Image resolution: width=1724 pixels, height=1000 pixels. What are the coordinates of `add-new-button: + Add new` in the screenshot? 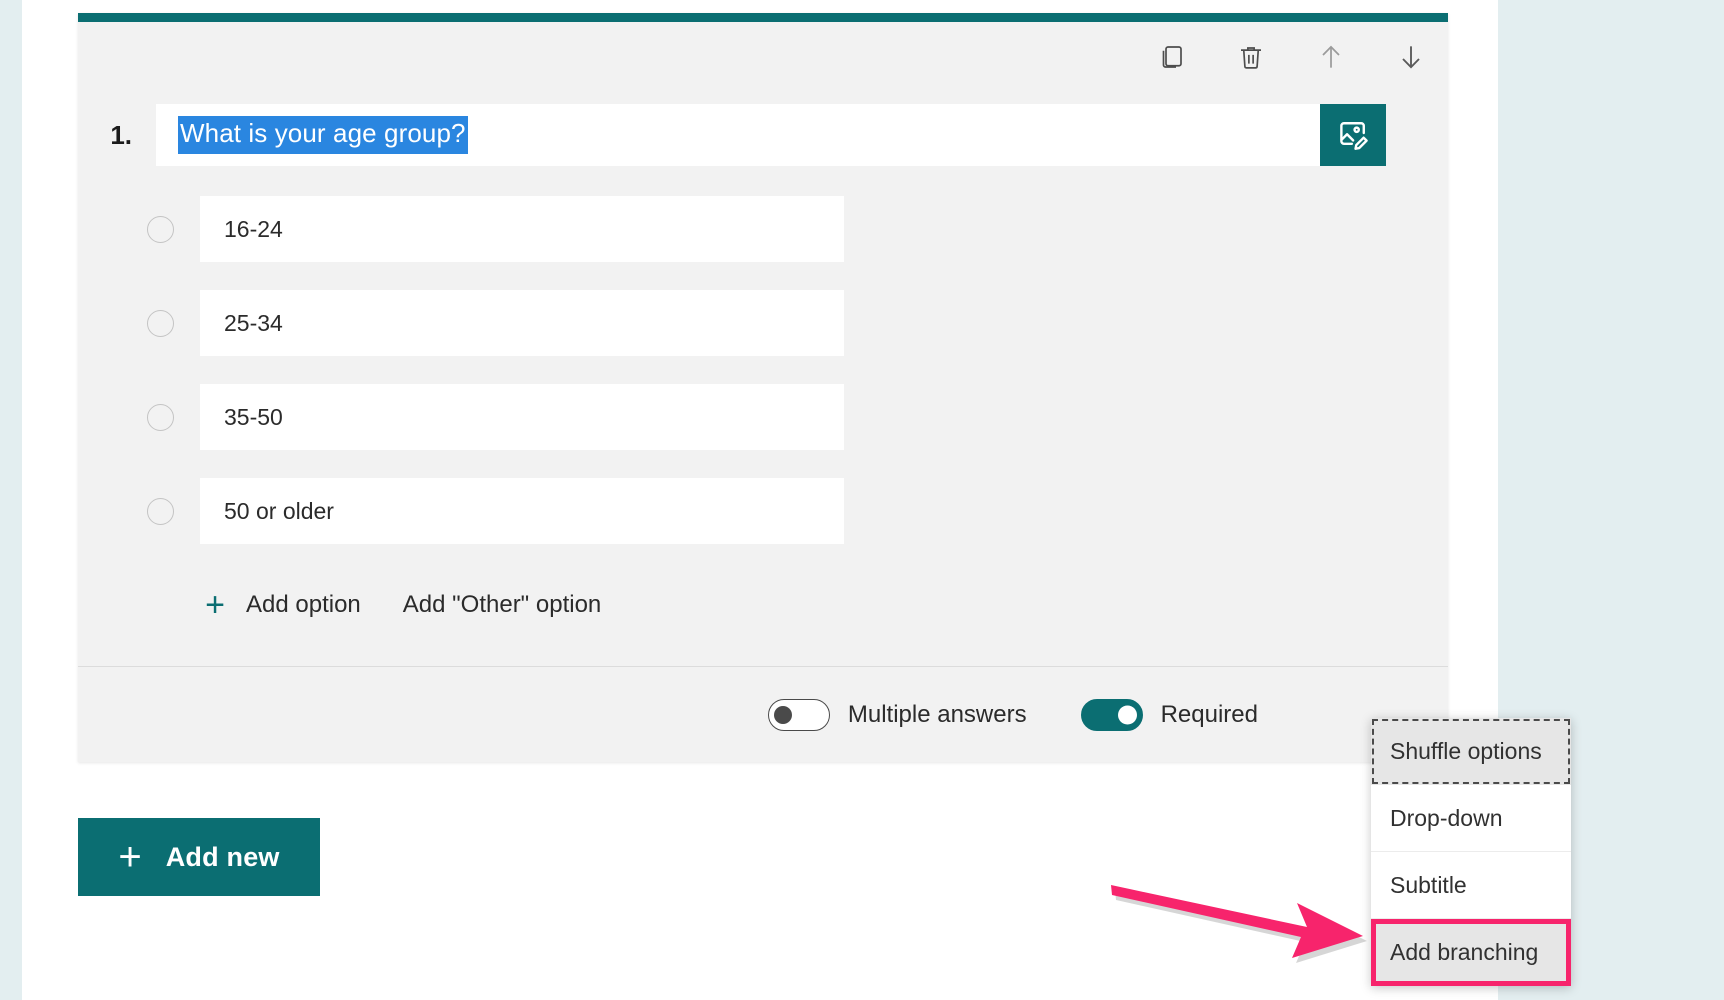 It's located at (199, 857).